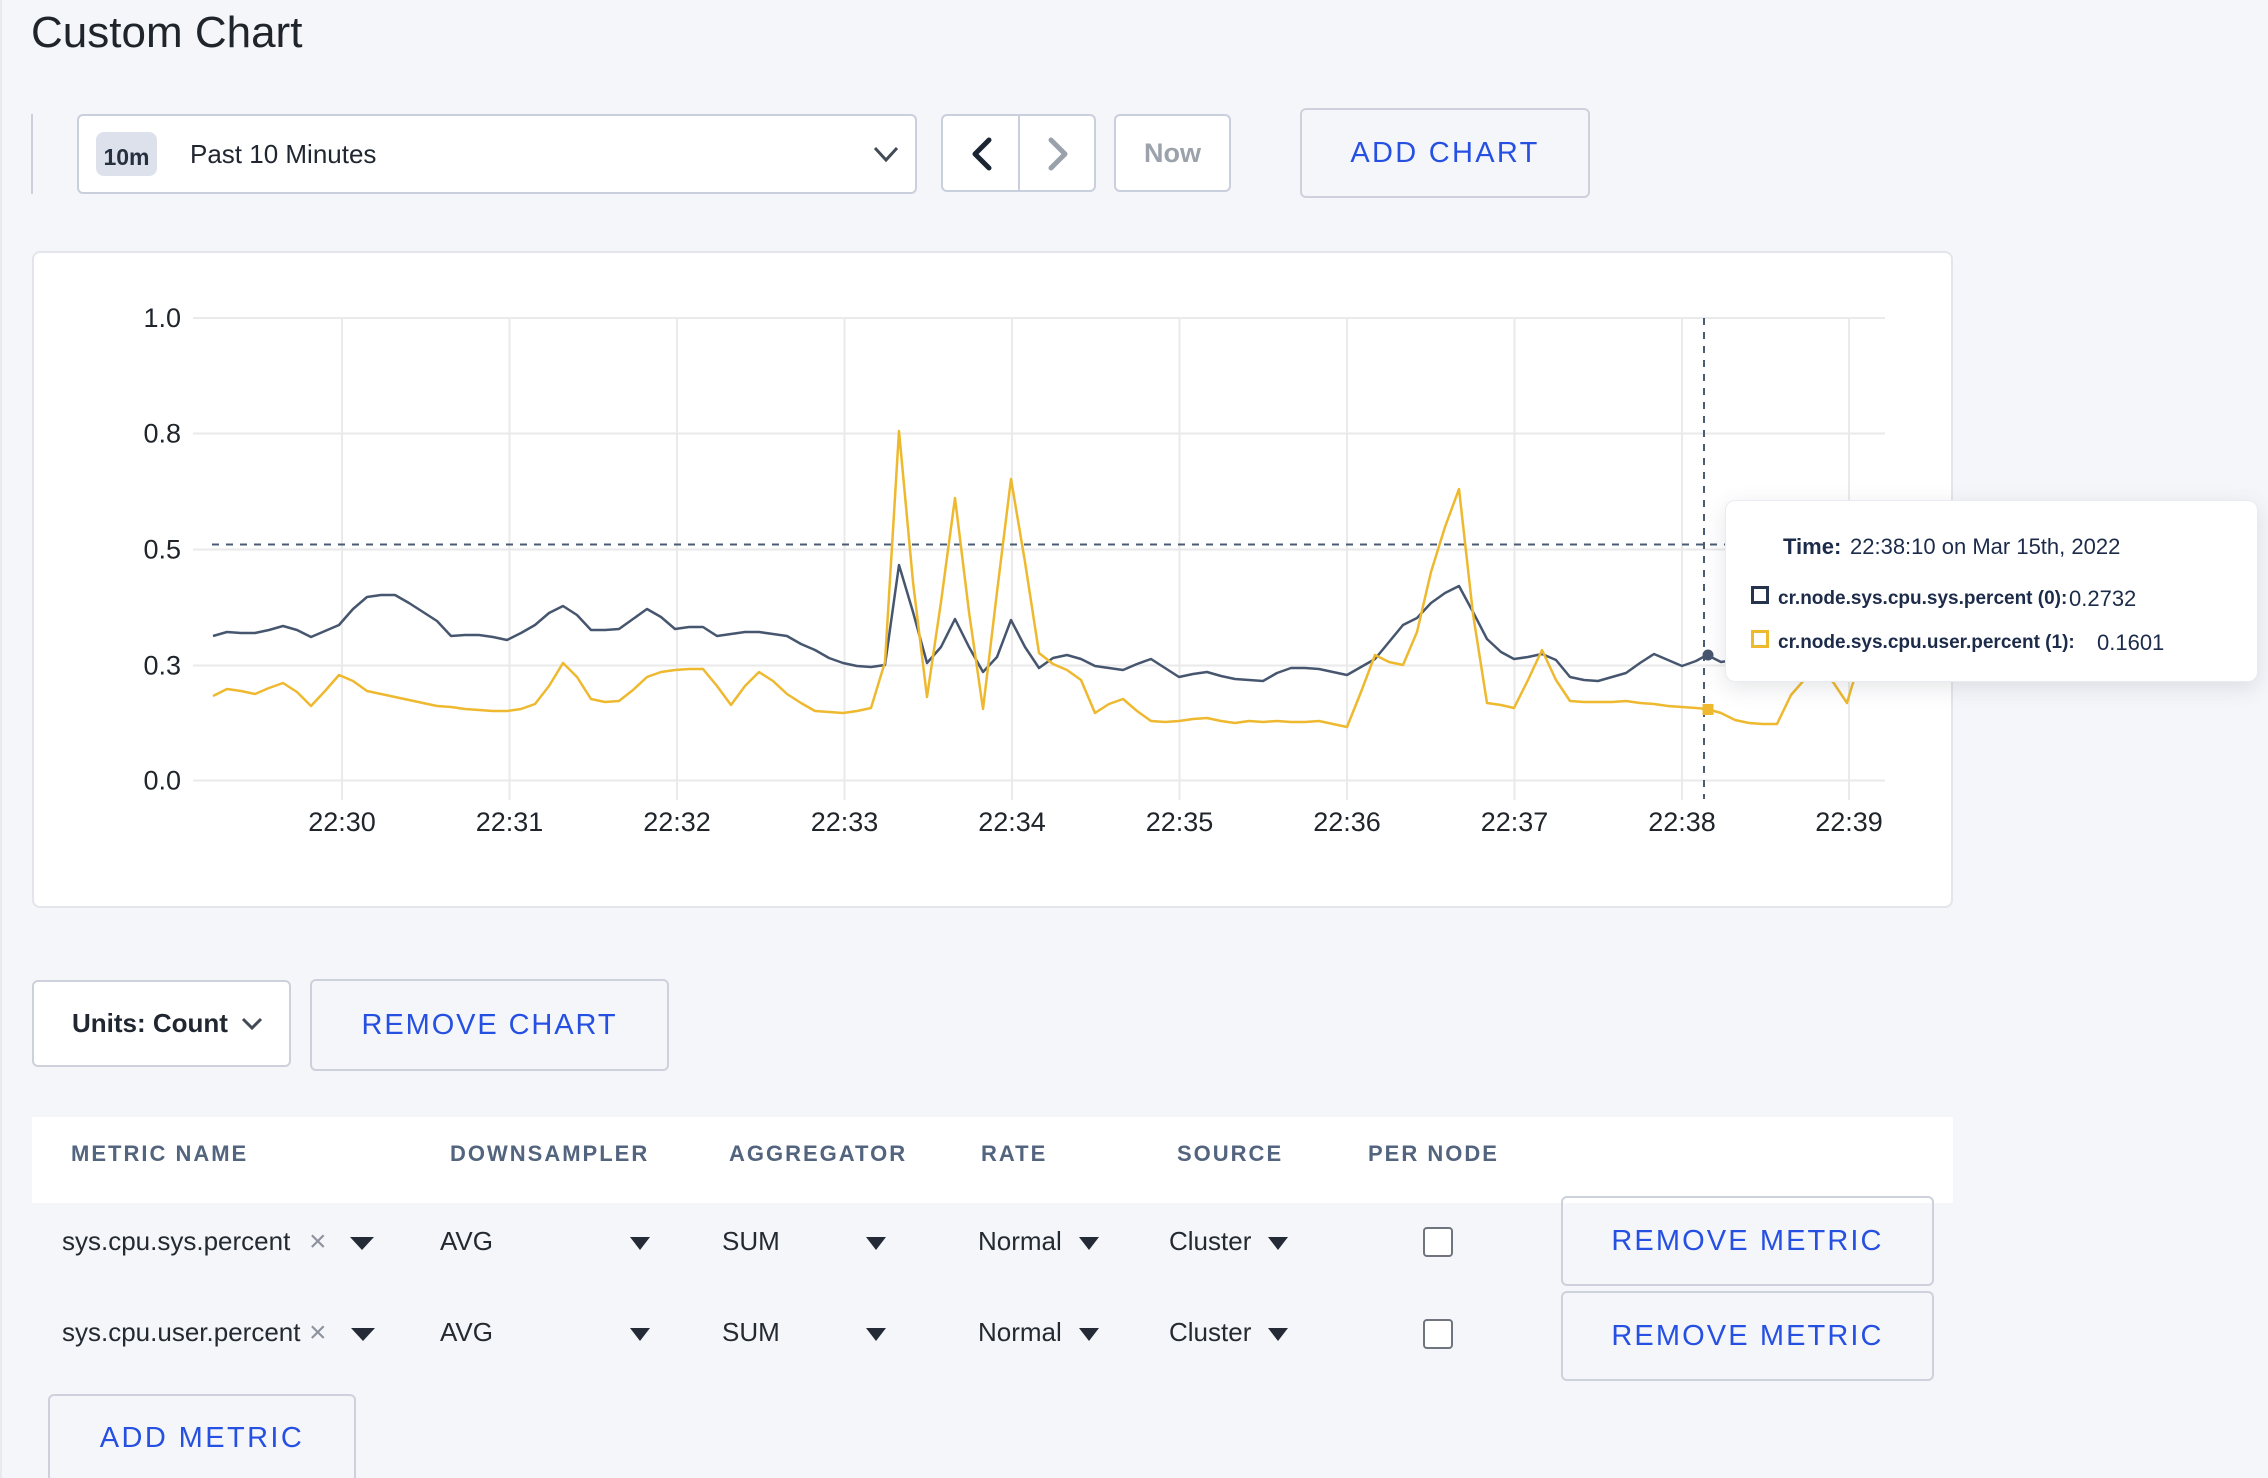 This screenshot has height=1478, width=2268. What do you see at coordinates (162, 666) in the screenshot?
I see `svg-text: 0.3` at bounding box center [162, 666].